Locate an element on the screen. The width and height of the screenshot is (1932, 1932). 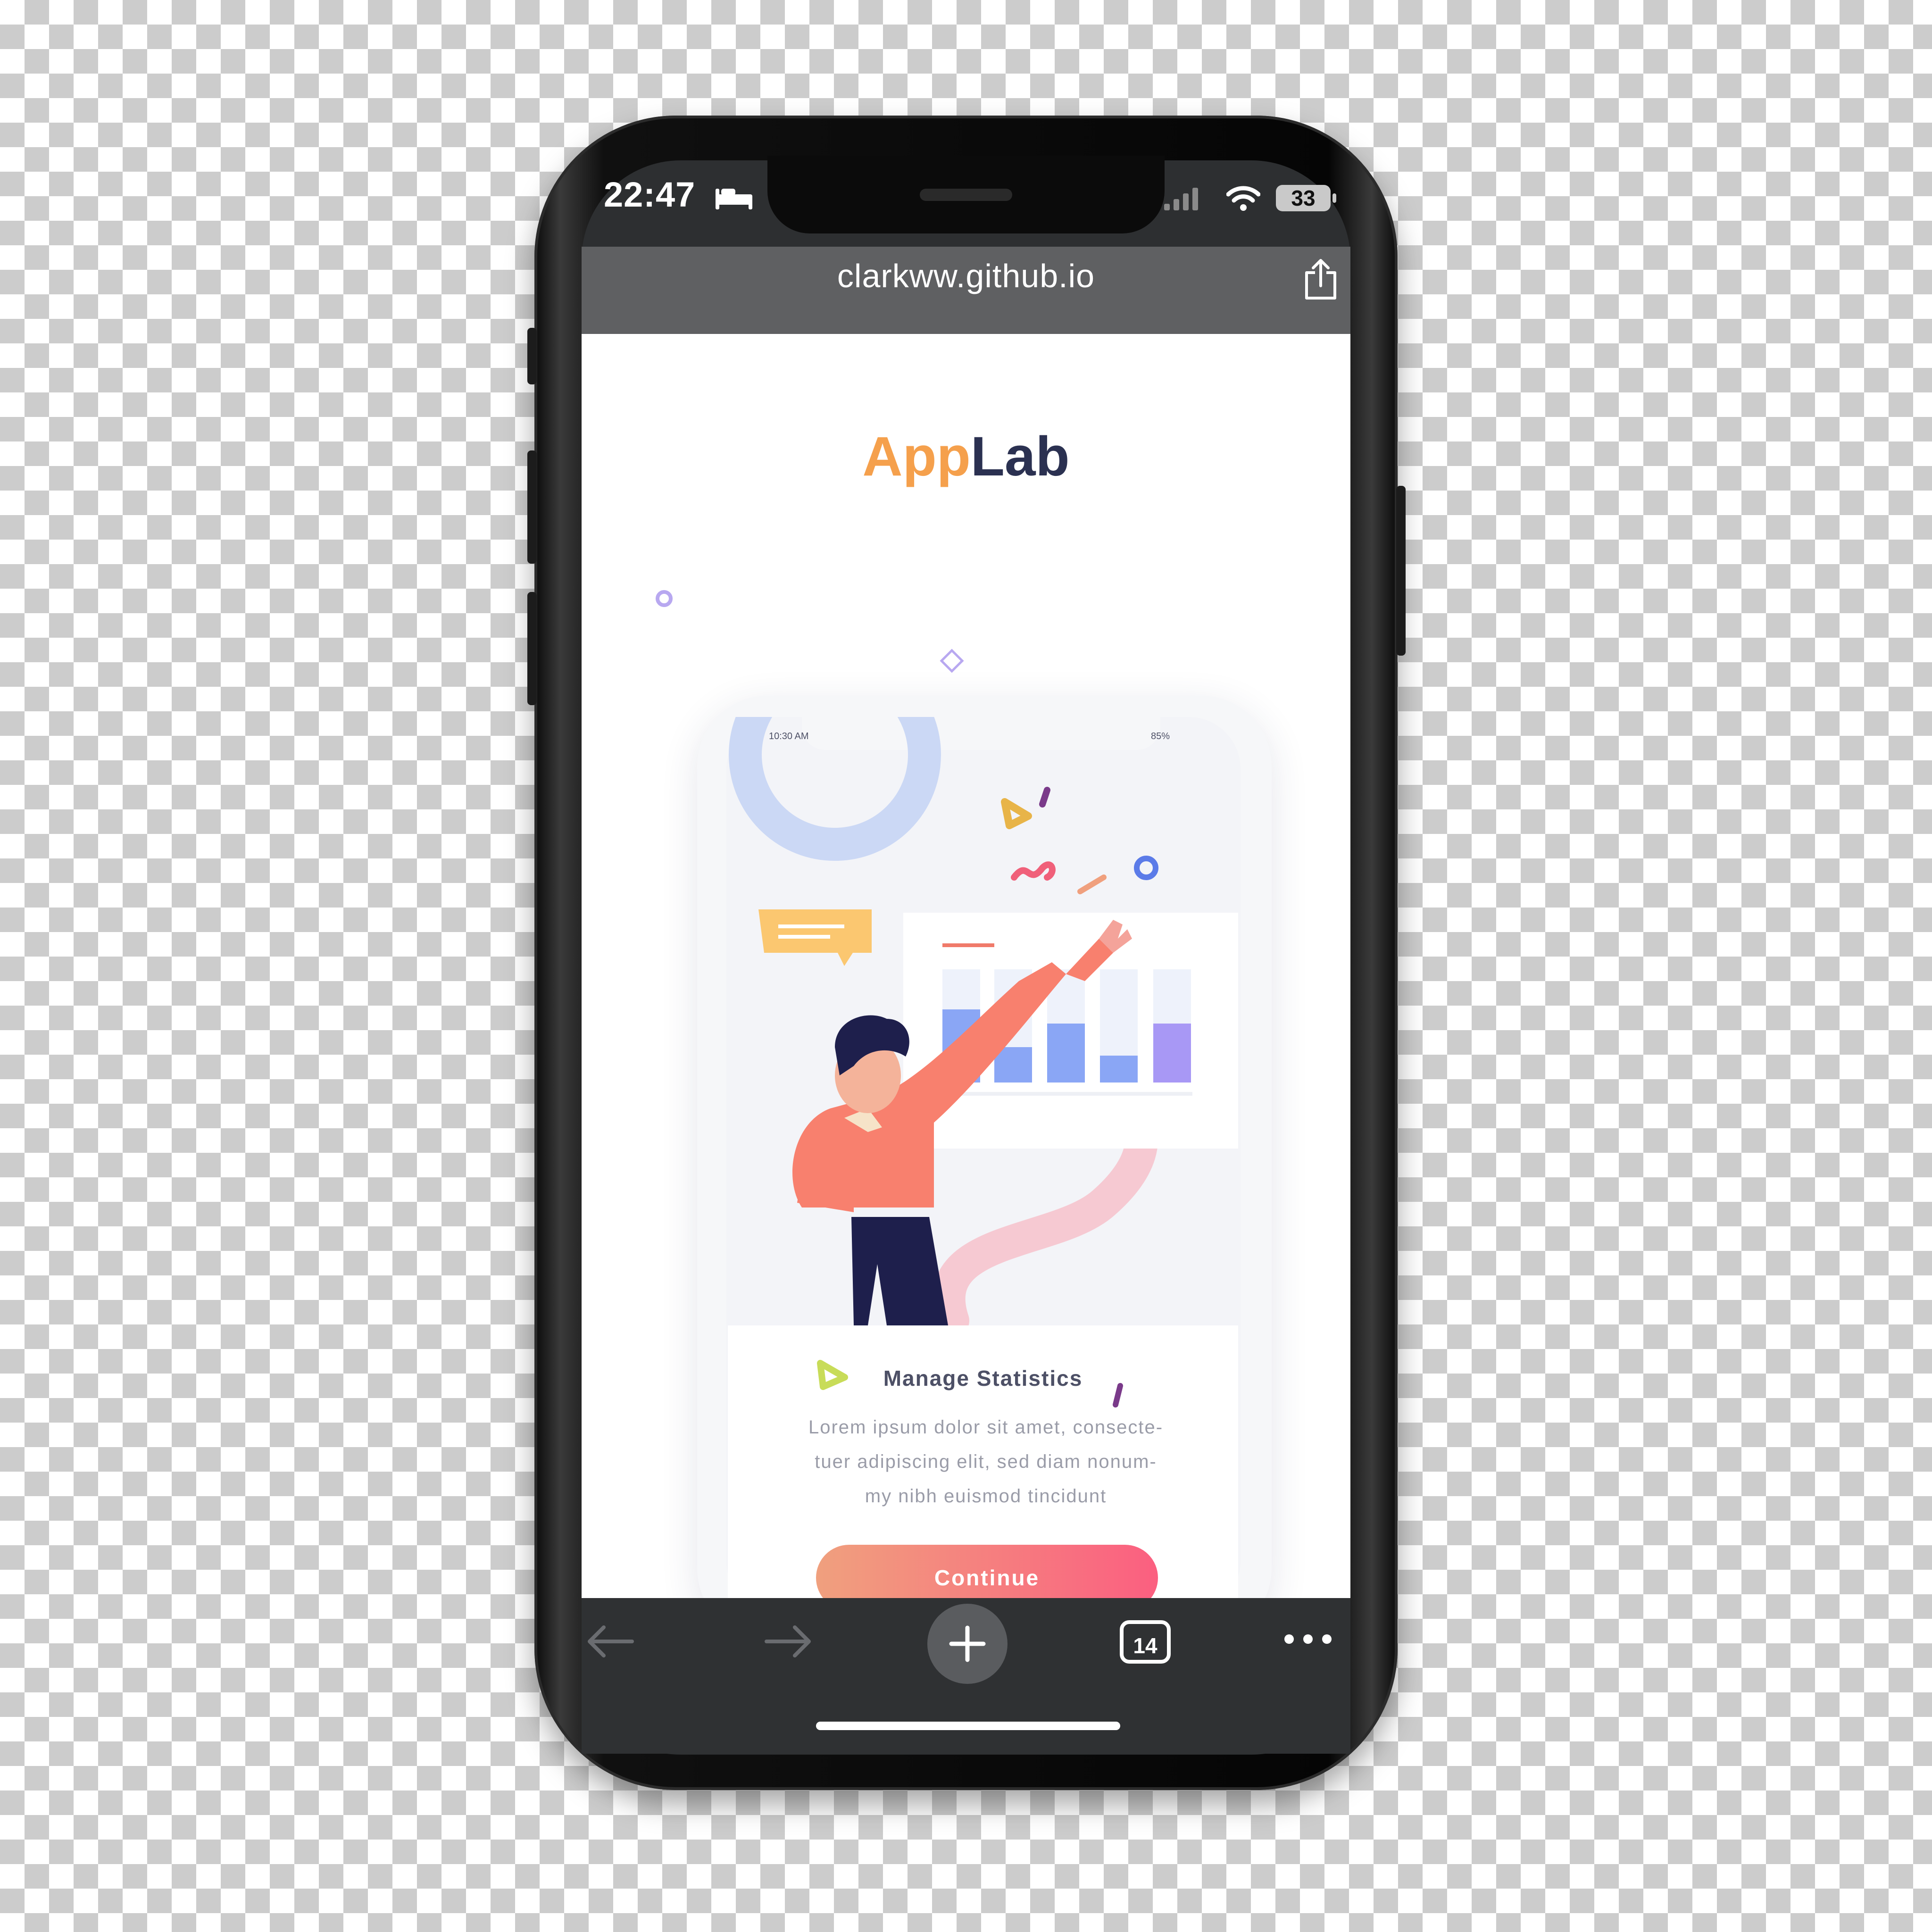
diamond-decoration-icon is located at coordinates (952, 661).